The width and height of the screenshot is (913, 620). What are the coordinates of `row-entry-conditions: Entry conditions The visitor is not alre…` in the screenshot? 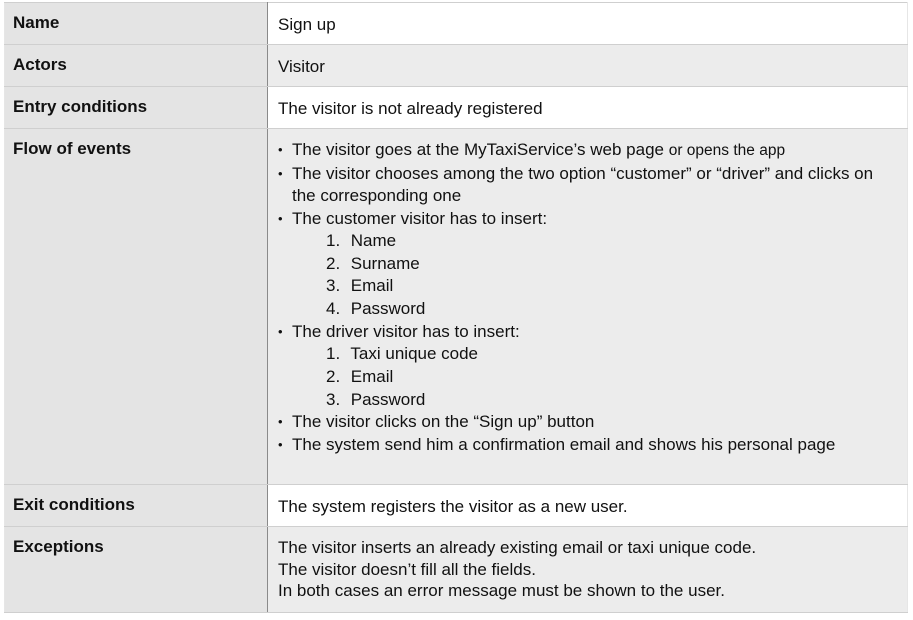 It's located at (456, 107).